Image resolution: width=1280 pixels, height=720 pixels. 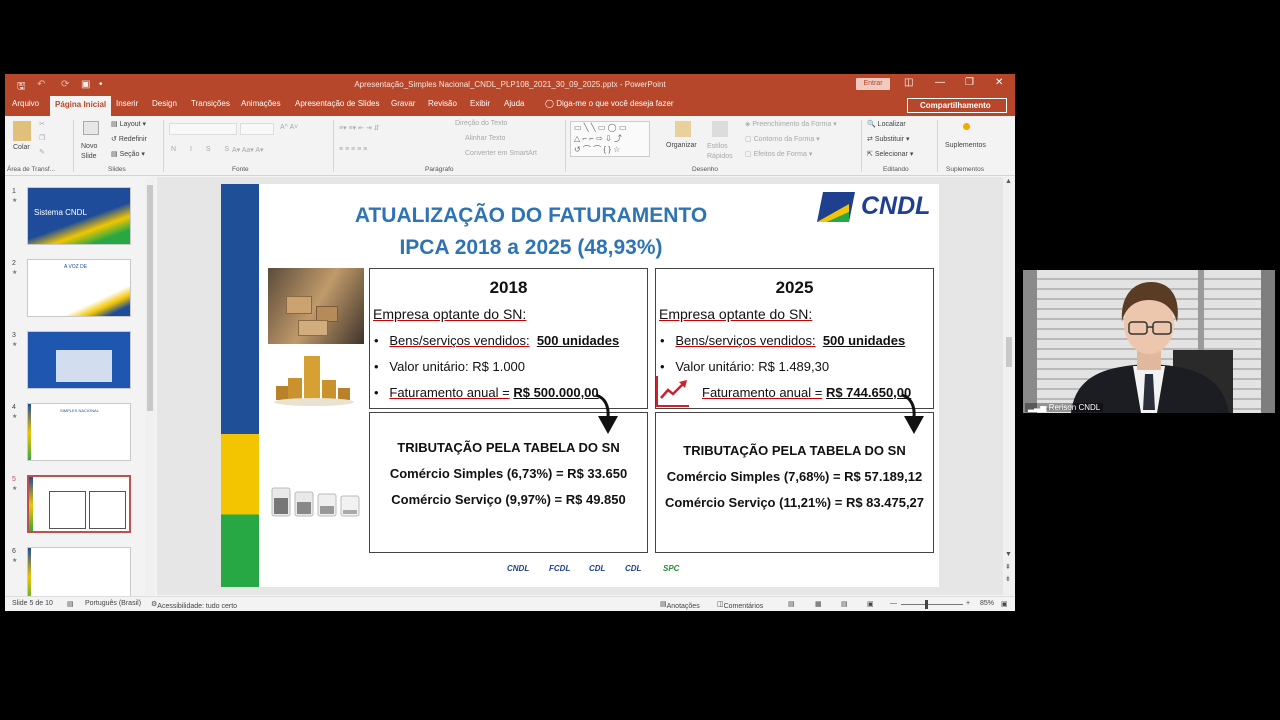 I want to click on normal-view-icon: ▤, so click(x=791, y=604).